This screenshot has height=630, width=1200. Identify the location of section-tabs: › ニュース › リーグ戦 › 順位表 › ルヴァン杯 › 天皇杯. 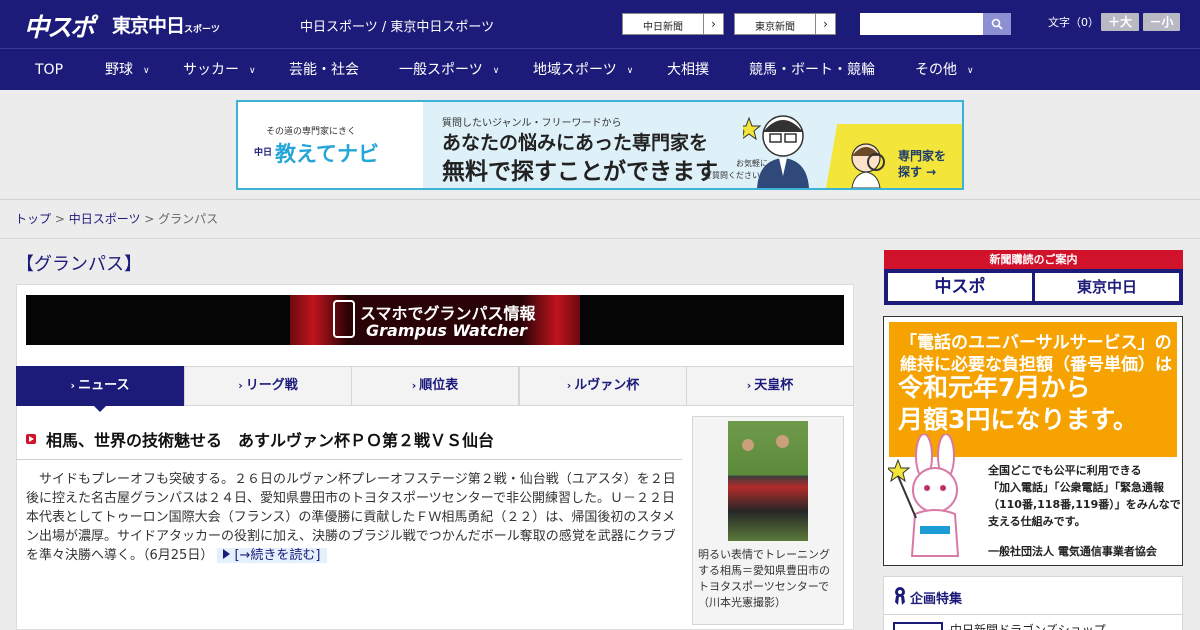
(435, 386).